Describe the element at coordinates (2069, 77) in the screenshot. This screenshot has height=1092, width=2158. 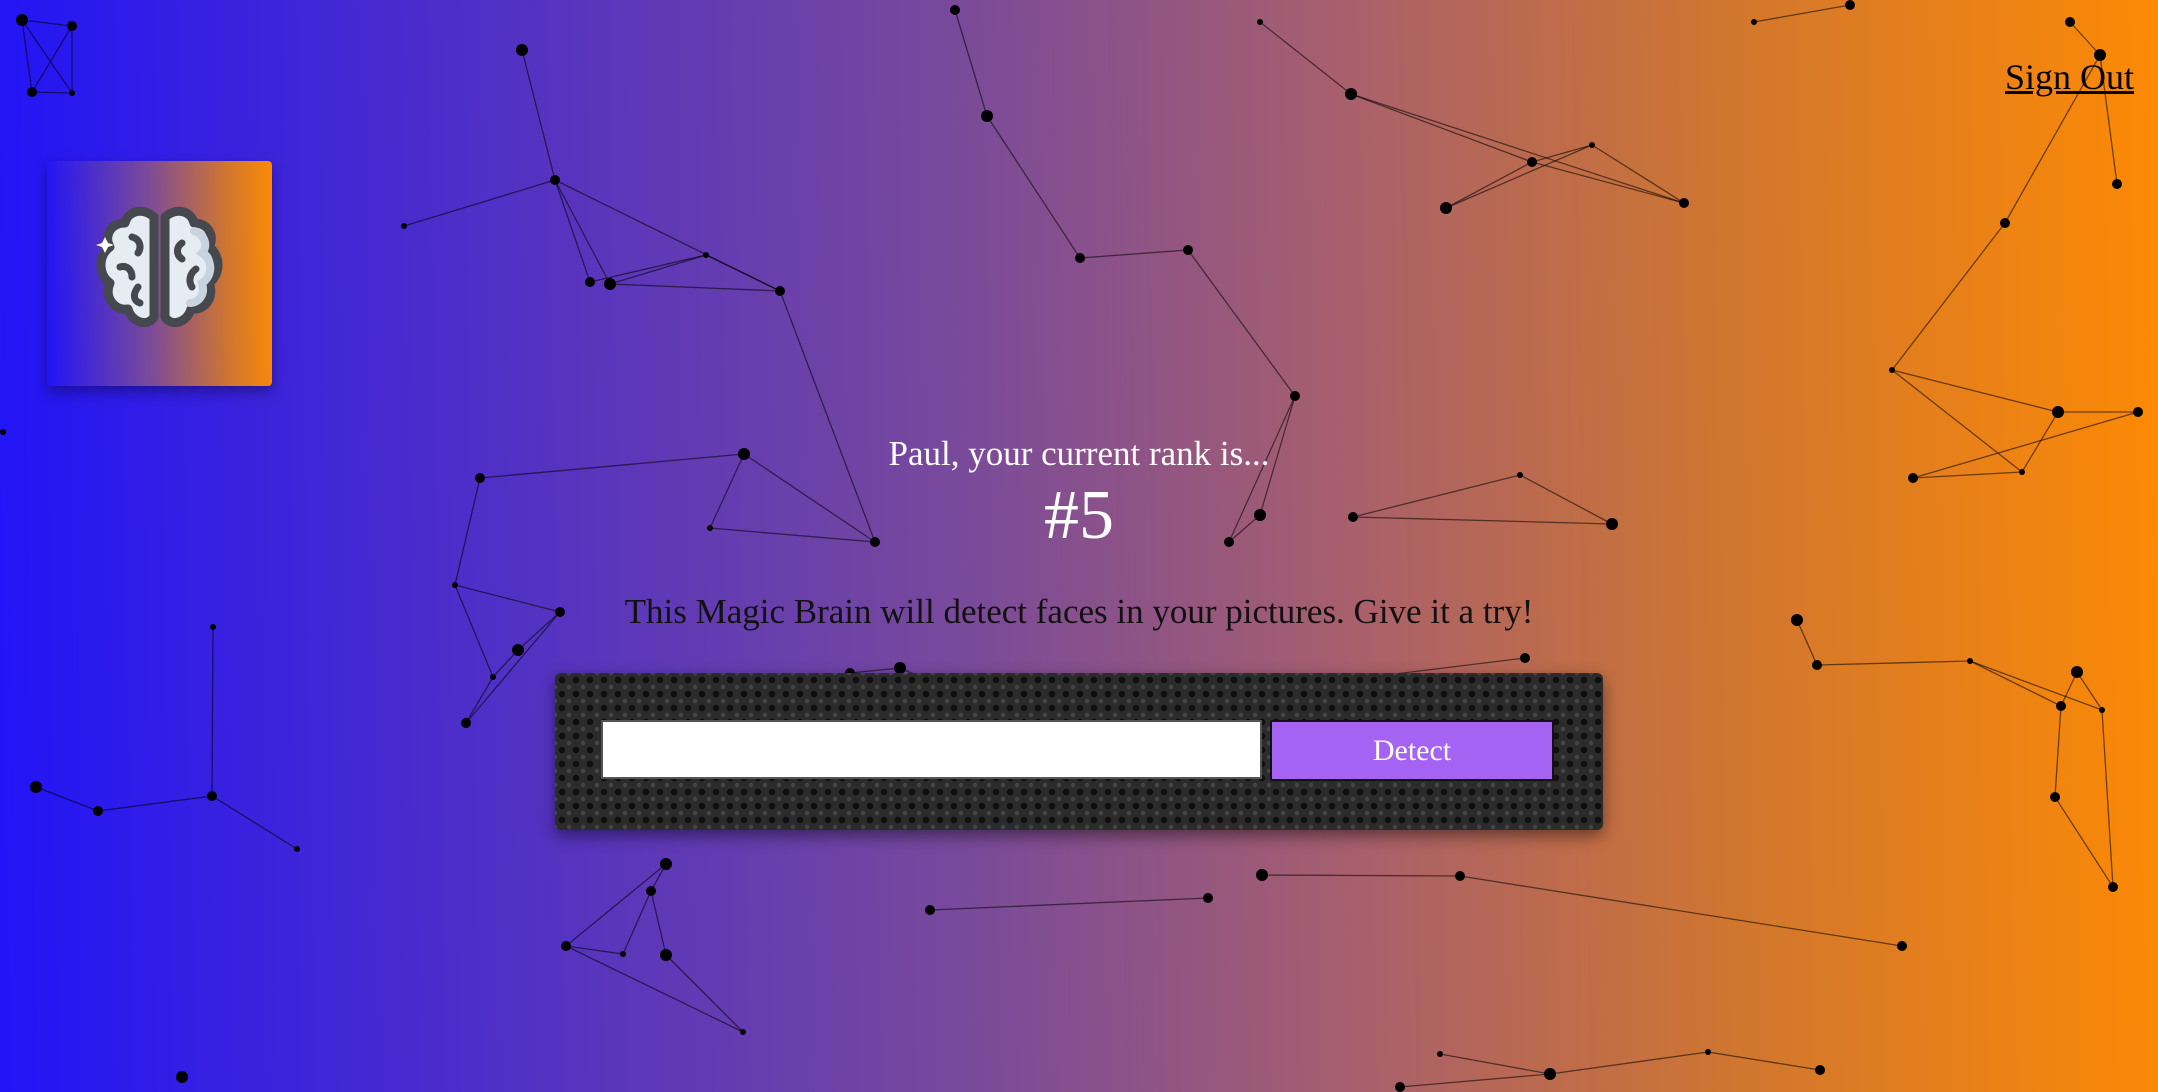
I see `sign-out-link: Sign Out` at that location.